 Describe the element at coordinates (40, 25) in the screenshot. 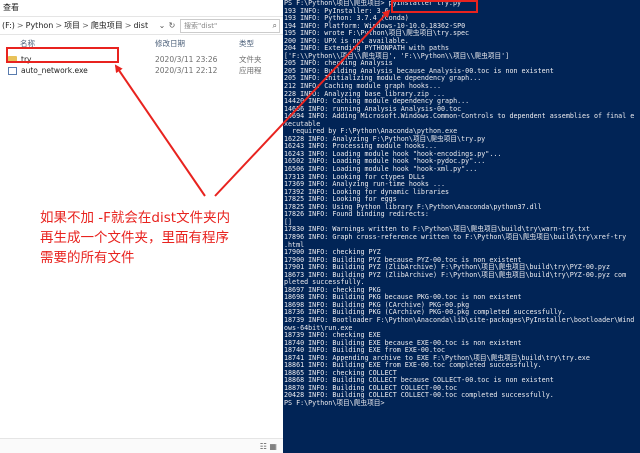

I see `breadcrumb-python: Python` at that location.